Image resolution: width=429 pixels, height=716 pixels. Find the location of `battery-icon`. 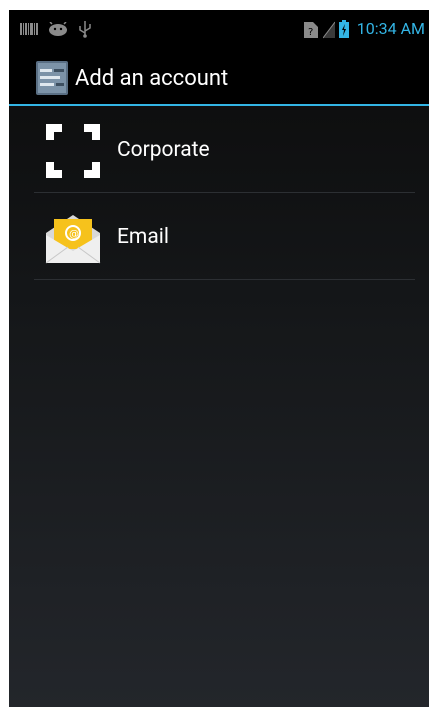

battery-icon is located at coordinates (343, 29).